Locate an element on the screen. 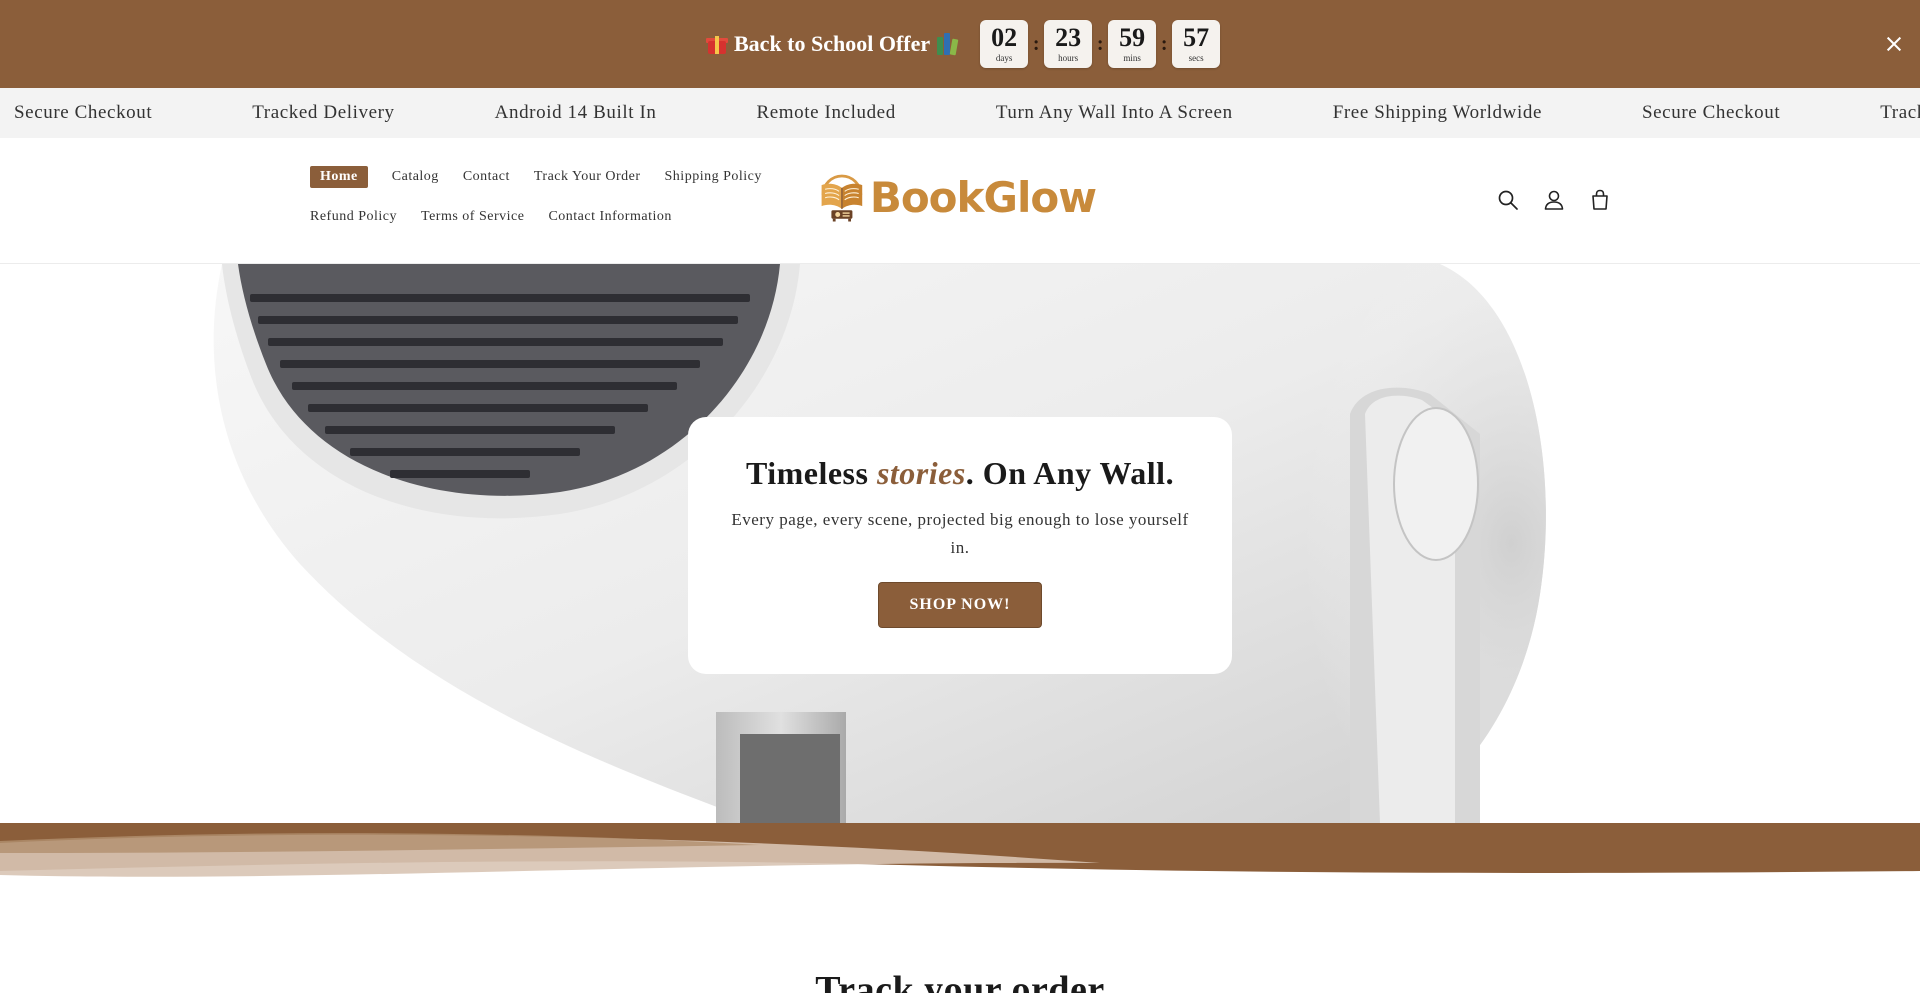  nav-terms-of-service: Terms of Service is located at coordinates (472, 217).